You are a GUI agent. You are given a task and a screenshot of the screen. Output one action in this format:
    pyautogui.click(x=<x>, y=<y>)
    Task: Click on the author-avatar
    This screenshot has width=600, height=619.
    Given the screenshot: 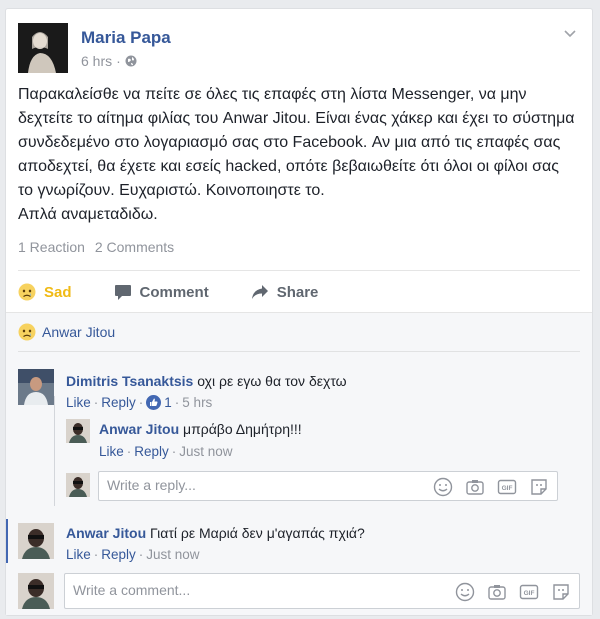 What is the action you would take?
    pyautogui.click(x=43, y=48)
    